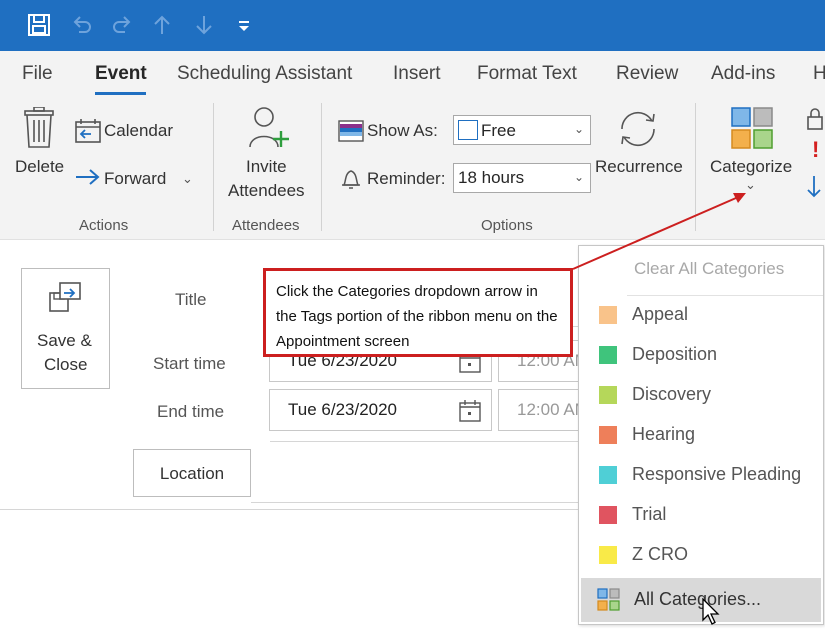  Describe the element at coordinates (659, 231) in the screenshot. I see `callout-arrow` at that location.